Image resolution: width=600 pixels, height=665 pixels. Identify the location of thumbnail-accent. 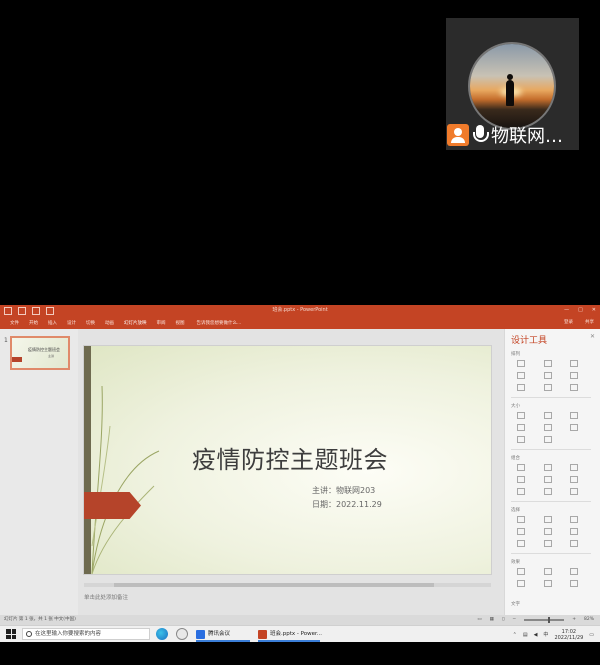
(17, 359).